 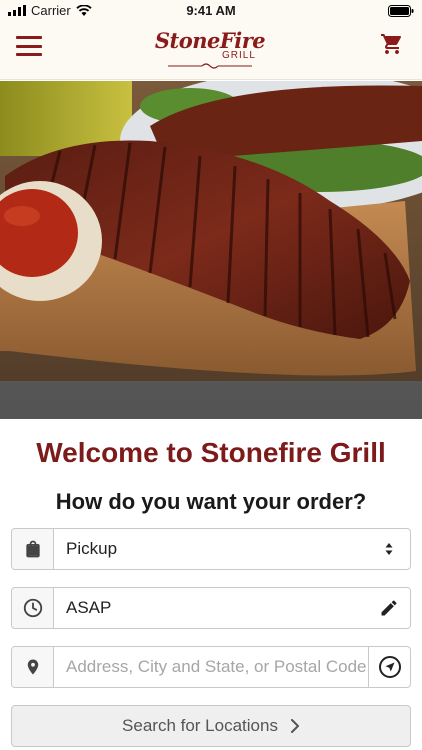 I want to click on address-field: Address, City and State, or Postal Code, so click(x=211, y=667).